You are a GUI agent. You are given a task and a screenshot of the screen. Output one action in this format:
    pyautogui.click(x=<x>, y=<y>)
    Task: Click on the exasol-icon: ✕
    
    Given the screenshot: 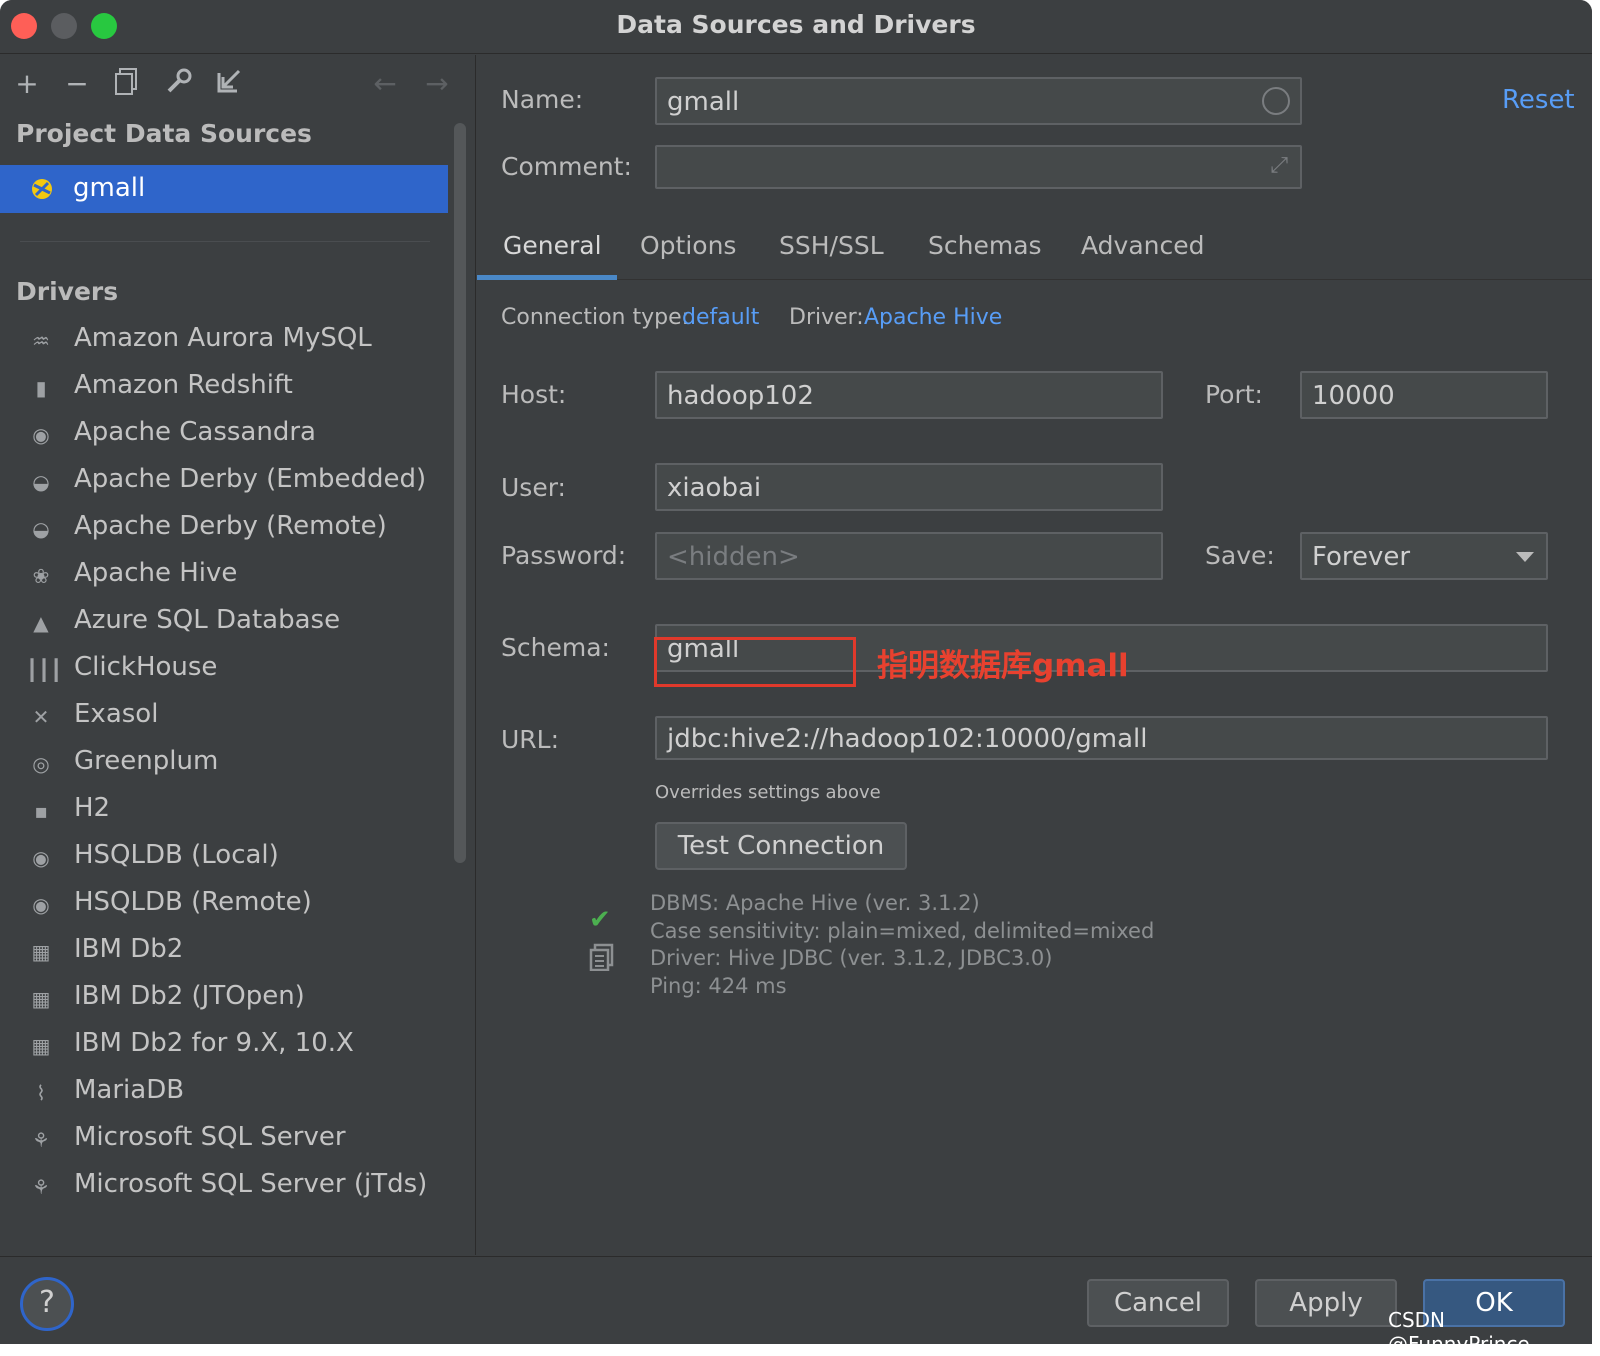 What is the action you would take?
    pyautogui.click(x=41, y=717)
    